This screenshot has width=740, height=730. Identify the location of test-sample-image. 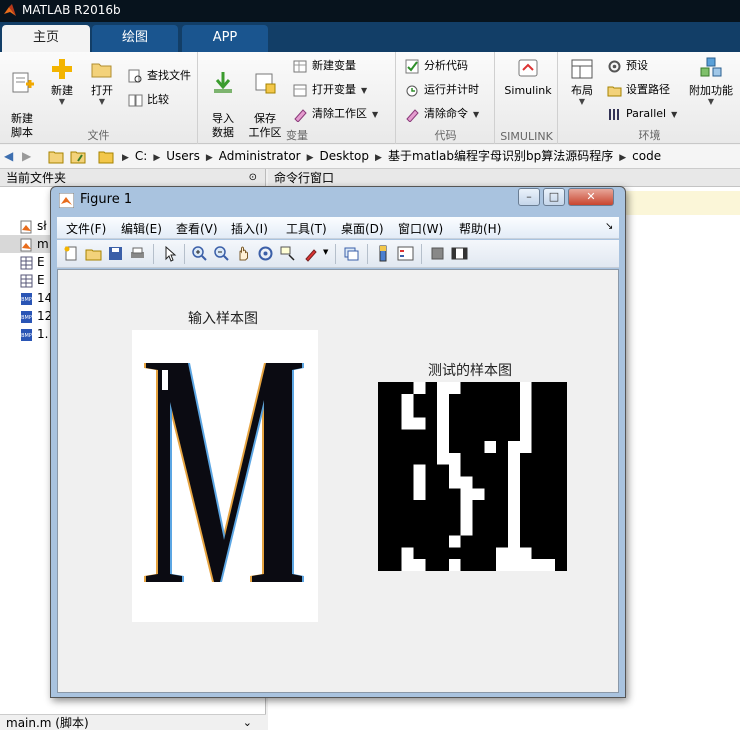
(472, 476).